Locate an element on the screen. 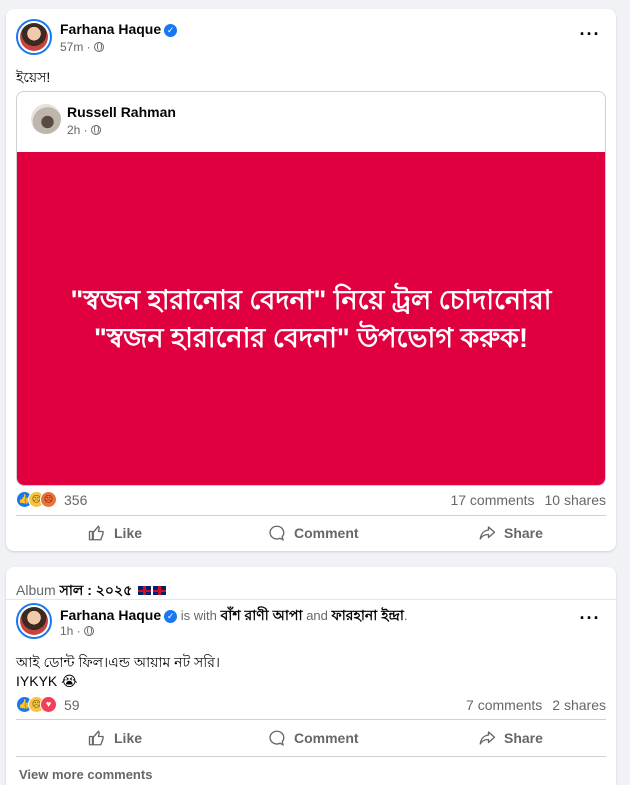 This screenshot has width=630, height=785. post-stats: 7 comments 2 shares is located at coordinates (536, 705).